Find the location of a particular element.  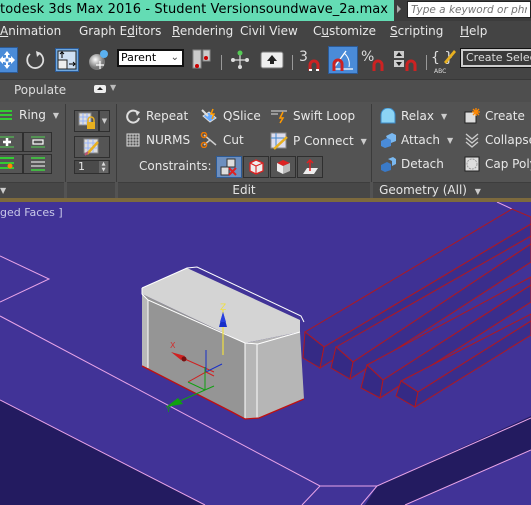

rotate-icon is located at coordinates (35, 60).